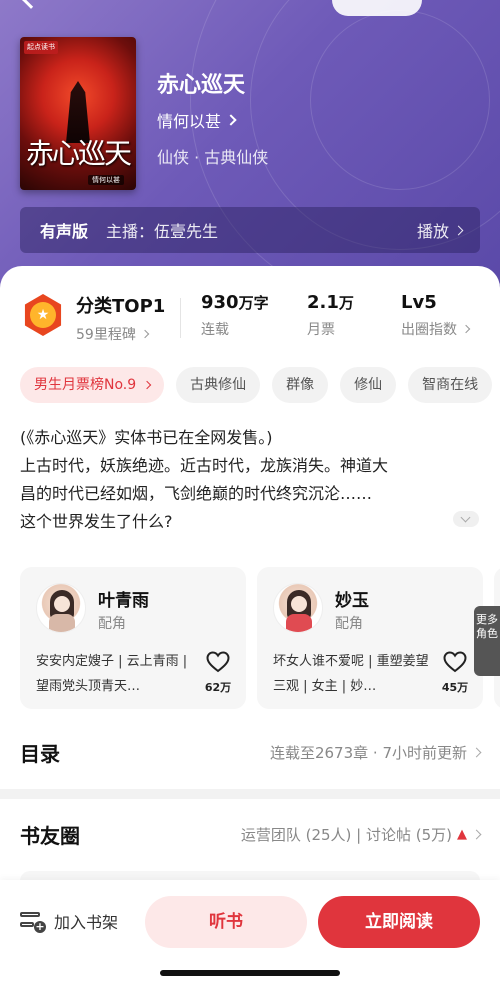  Describe the element at coordinates (218, 687) in the screenshot. I see `character-likes: 62万` at that location.